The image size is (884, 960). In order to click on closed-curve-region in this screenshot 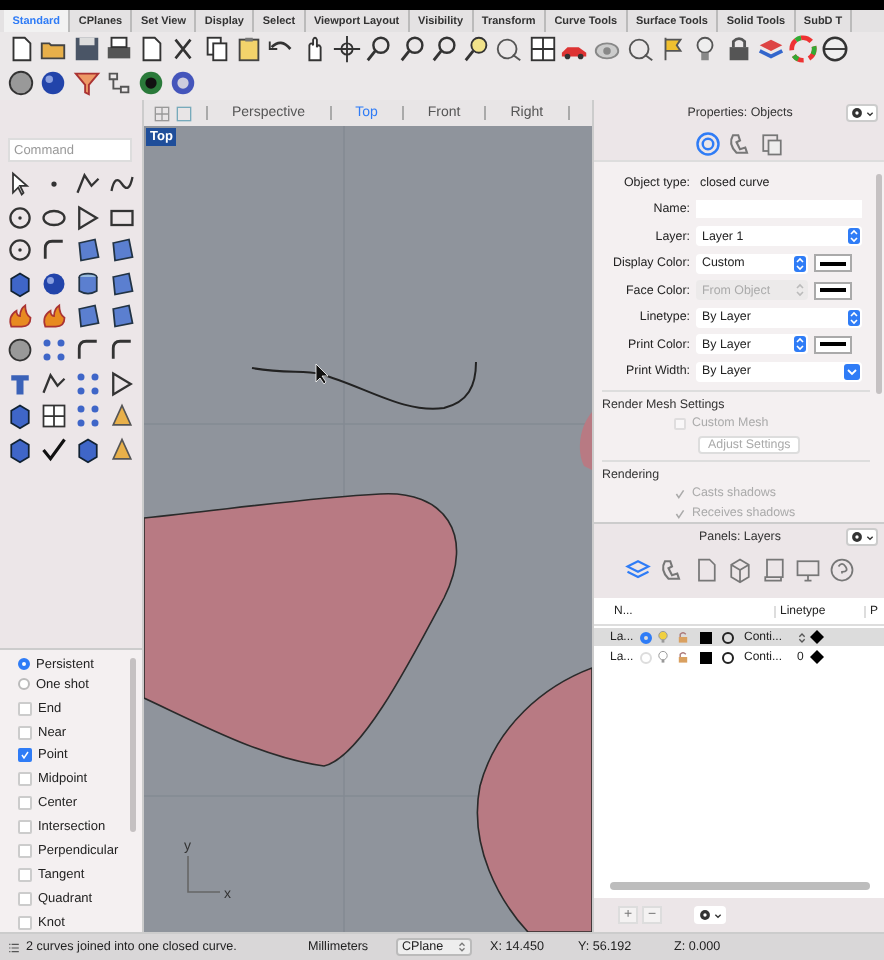, I will do `click(585, 441)`.